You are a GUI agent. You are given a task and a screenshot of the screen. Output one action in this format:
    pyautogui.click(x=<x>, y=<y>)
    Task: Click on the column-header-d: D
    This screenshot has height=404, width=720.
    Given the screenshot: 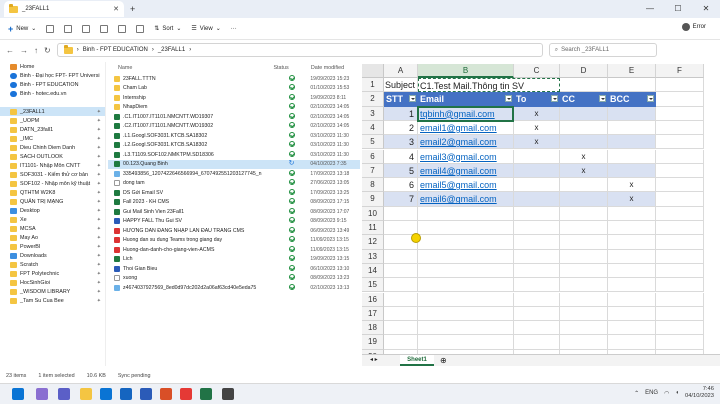 What is the action you would take?
    pyautogui.click(x=584, y=71)
    